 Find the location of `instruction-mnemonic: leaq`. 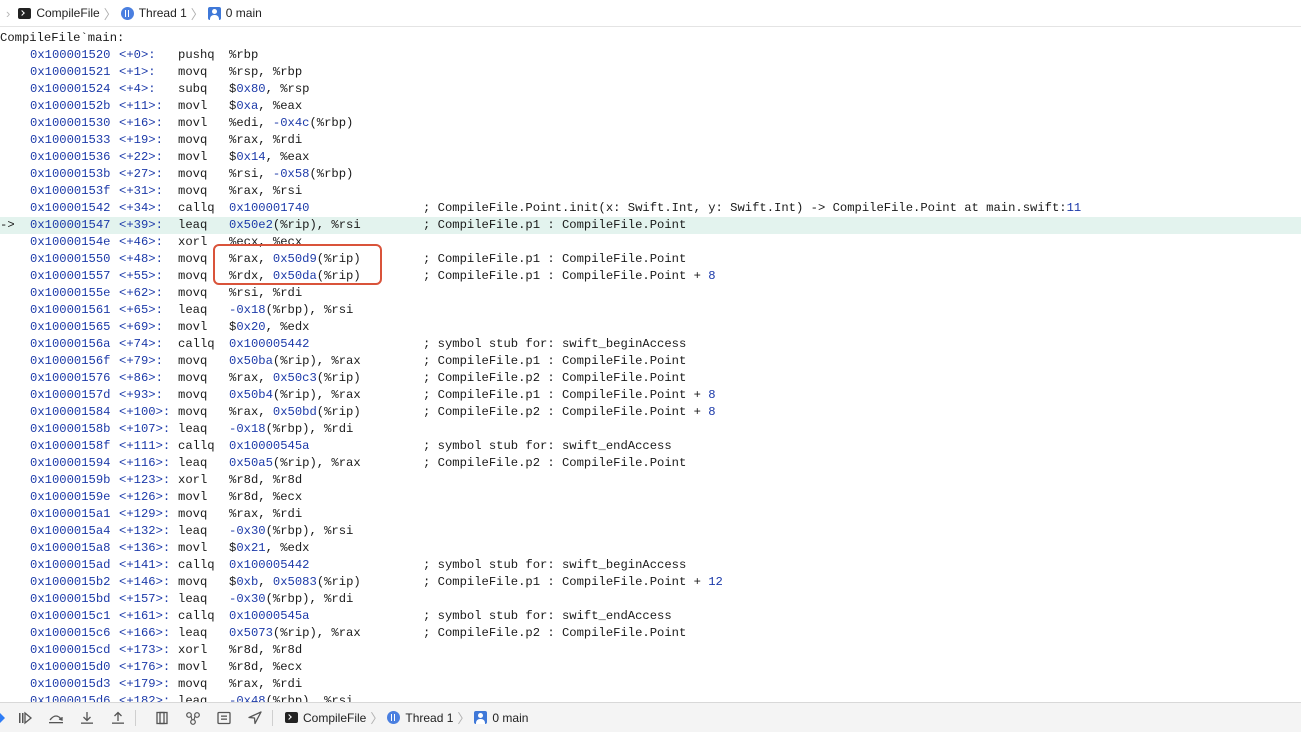

instruction-mnemonic: leaq is located at coordinates (193, 599).